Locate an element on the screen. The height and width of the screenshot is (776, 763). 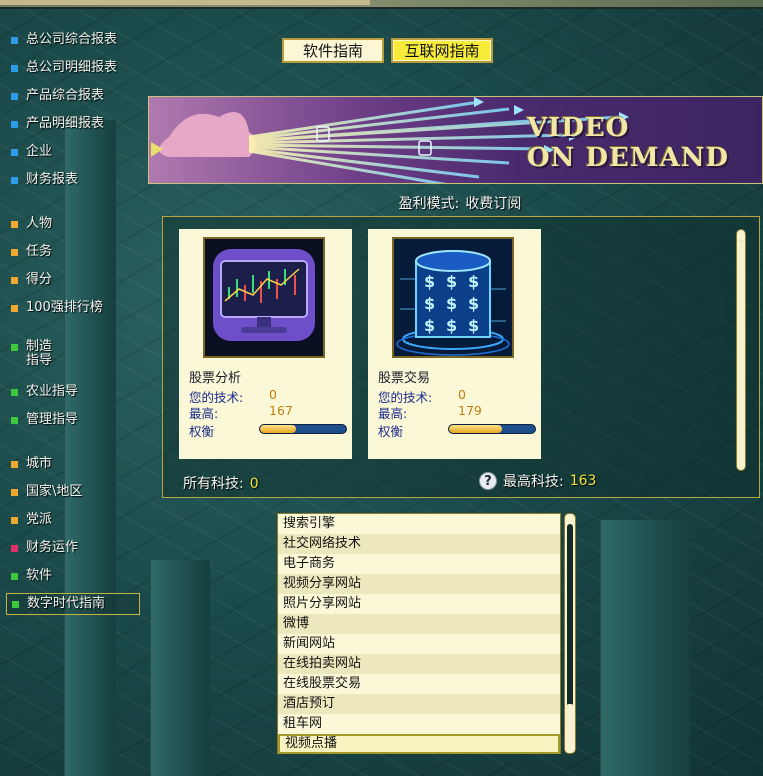
tech-panel-scrollbar is located at coordinates (741, 350).